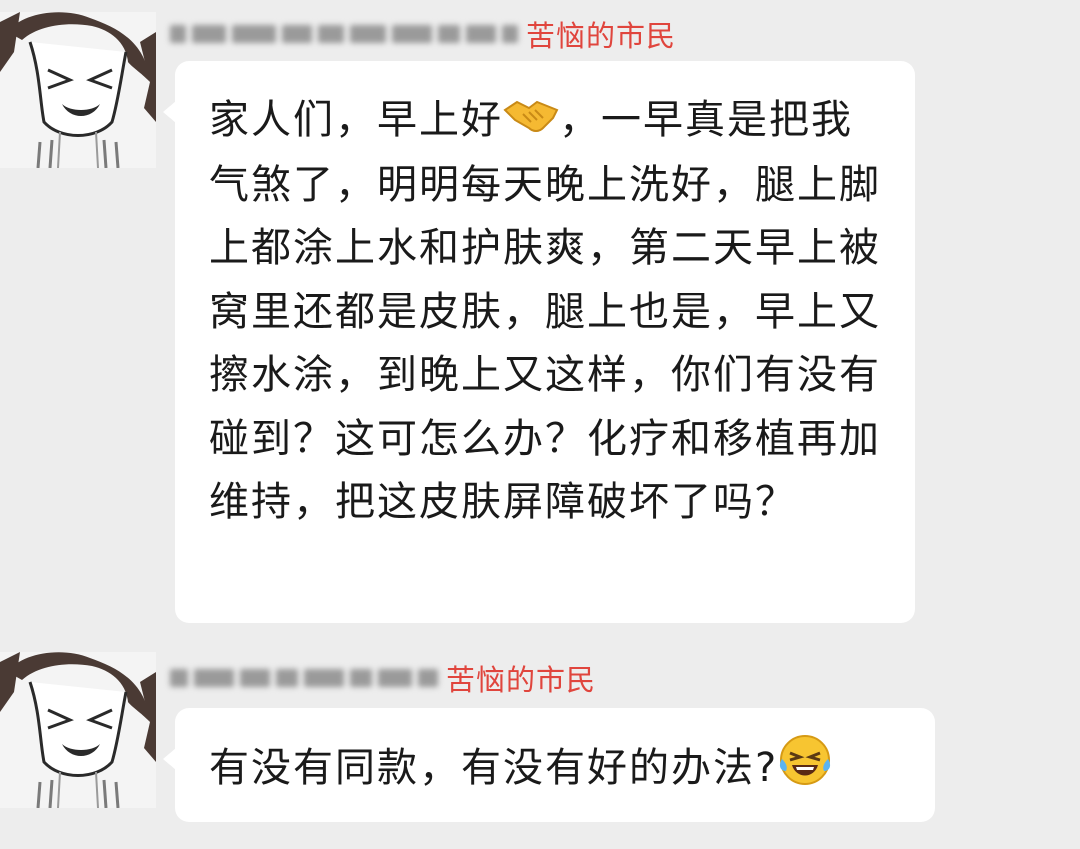 This screenshot has height=849, width=1080. I want to click on laughing-tears-icon, so click(805, 760).